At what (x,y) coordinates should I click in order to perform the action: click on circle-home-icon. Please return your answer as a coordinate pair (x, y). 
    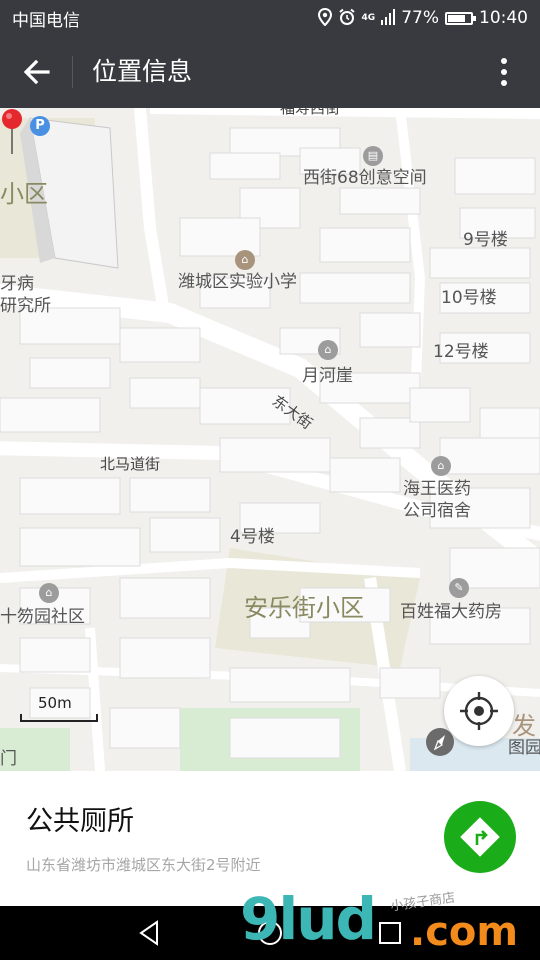
    Looking at the image, I should click on (270, 933).